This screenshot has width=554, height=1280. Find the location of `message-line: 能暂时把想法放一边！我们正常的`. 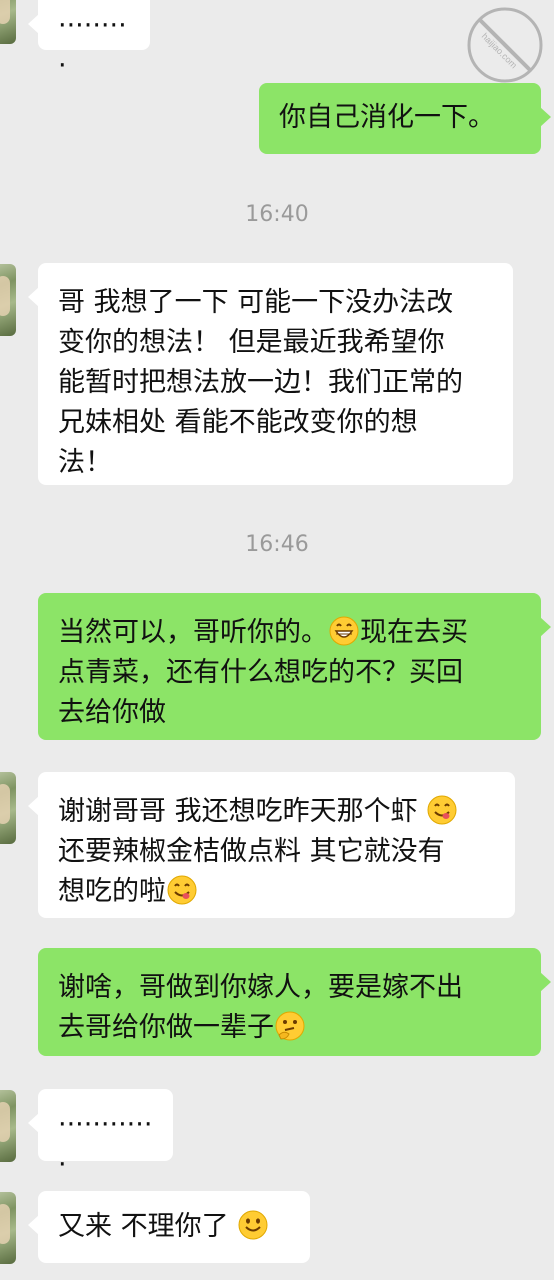

message-line: 能暂时把想法放一边！我们正常的 is located at coordinates (260, 382).